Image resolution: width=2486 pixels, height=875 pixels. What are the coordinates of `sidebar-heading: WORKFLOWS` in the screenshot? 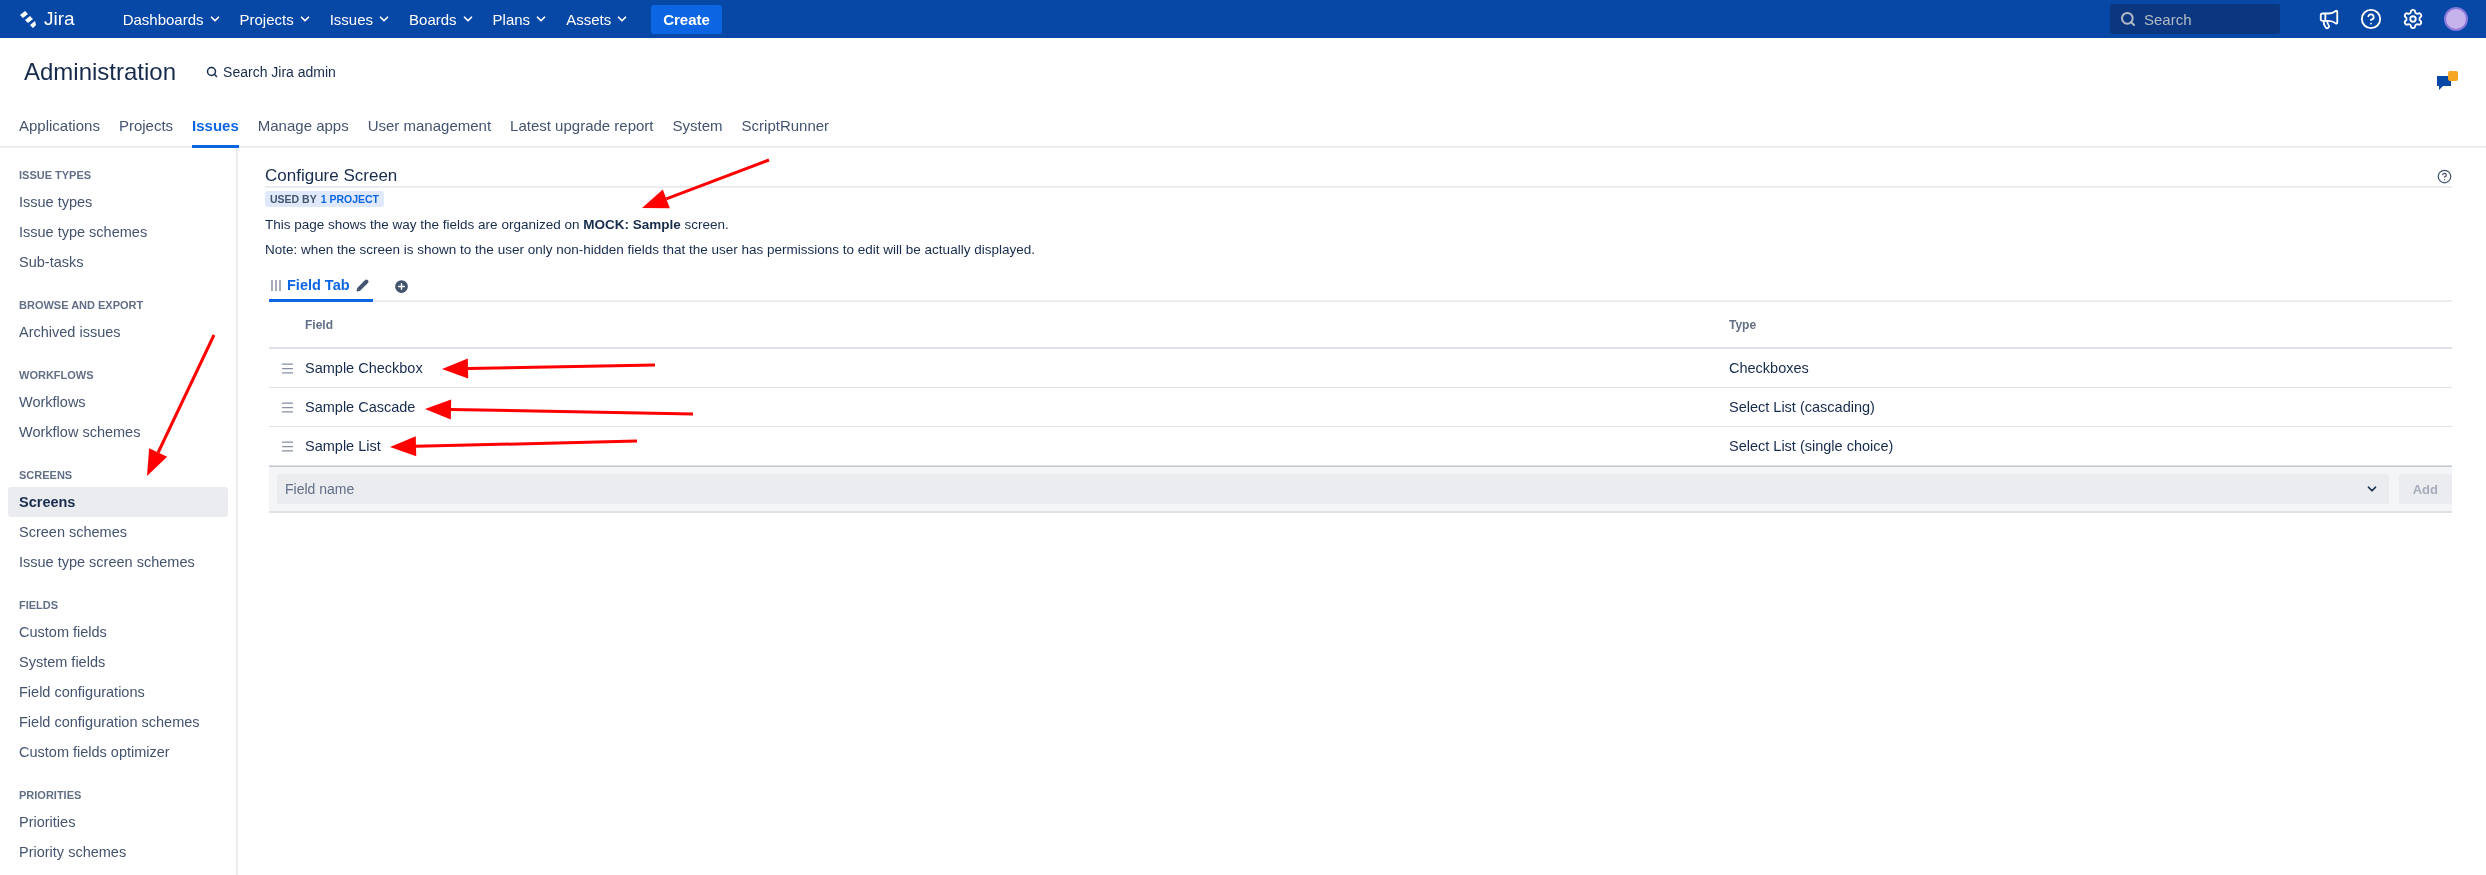 It's located at (57, 375).